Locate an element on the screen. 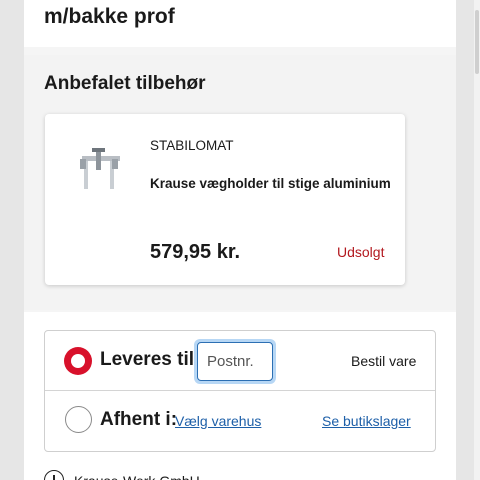 Image resolution: width=480 pixels, height=480 pixels. scrollbar-thumb is located at coordinates (477, 42).